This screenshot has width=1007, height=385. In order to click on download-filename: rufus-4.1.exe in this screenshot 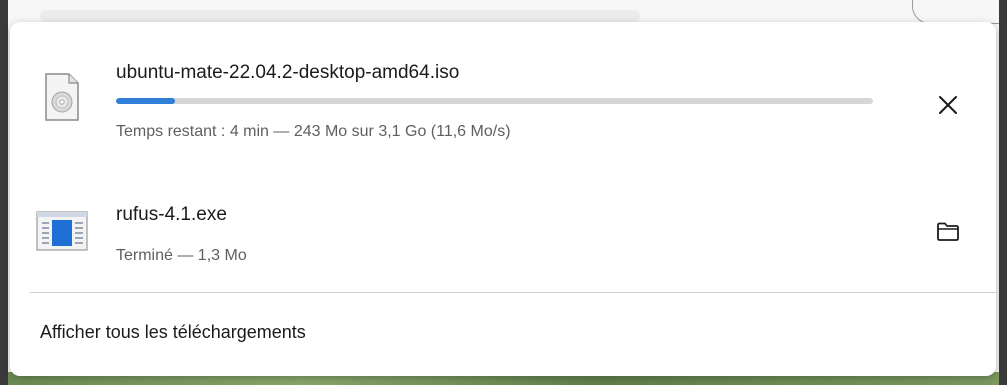, I will do `click(171, 214)`.